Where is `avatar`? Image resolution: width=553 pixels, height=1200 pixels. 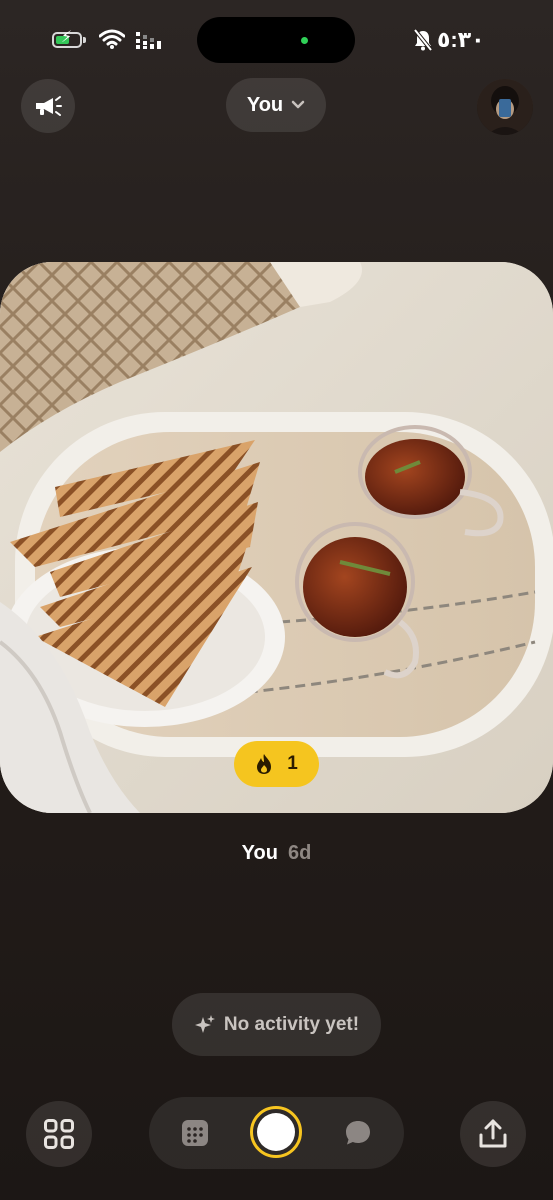 avatar is located at coordinates (505, 107).